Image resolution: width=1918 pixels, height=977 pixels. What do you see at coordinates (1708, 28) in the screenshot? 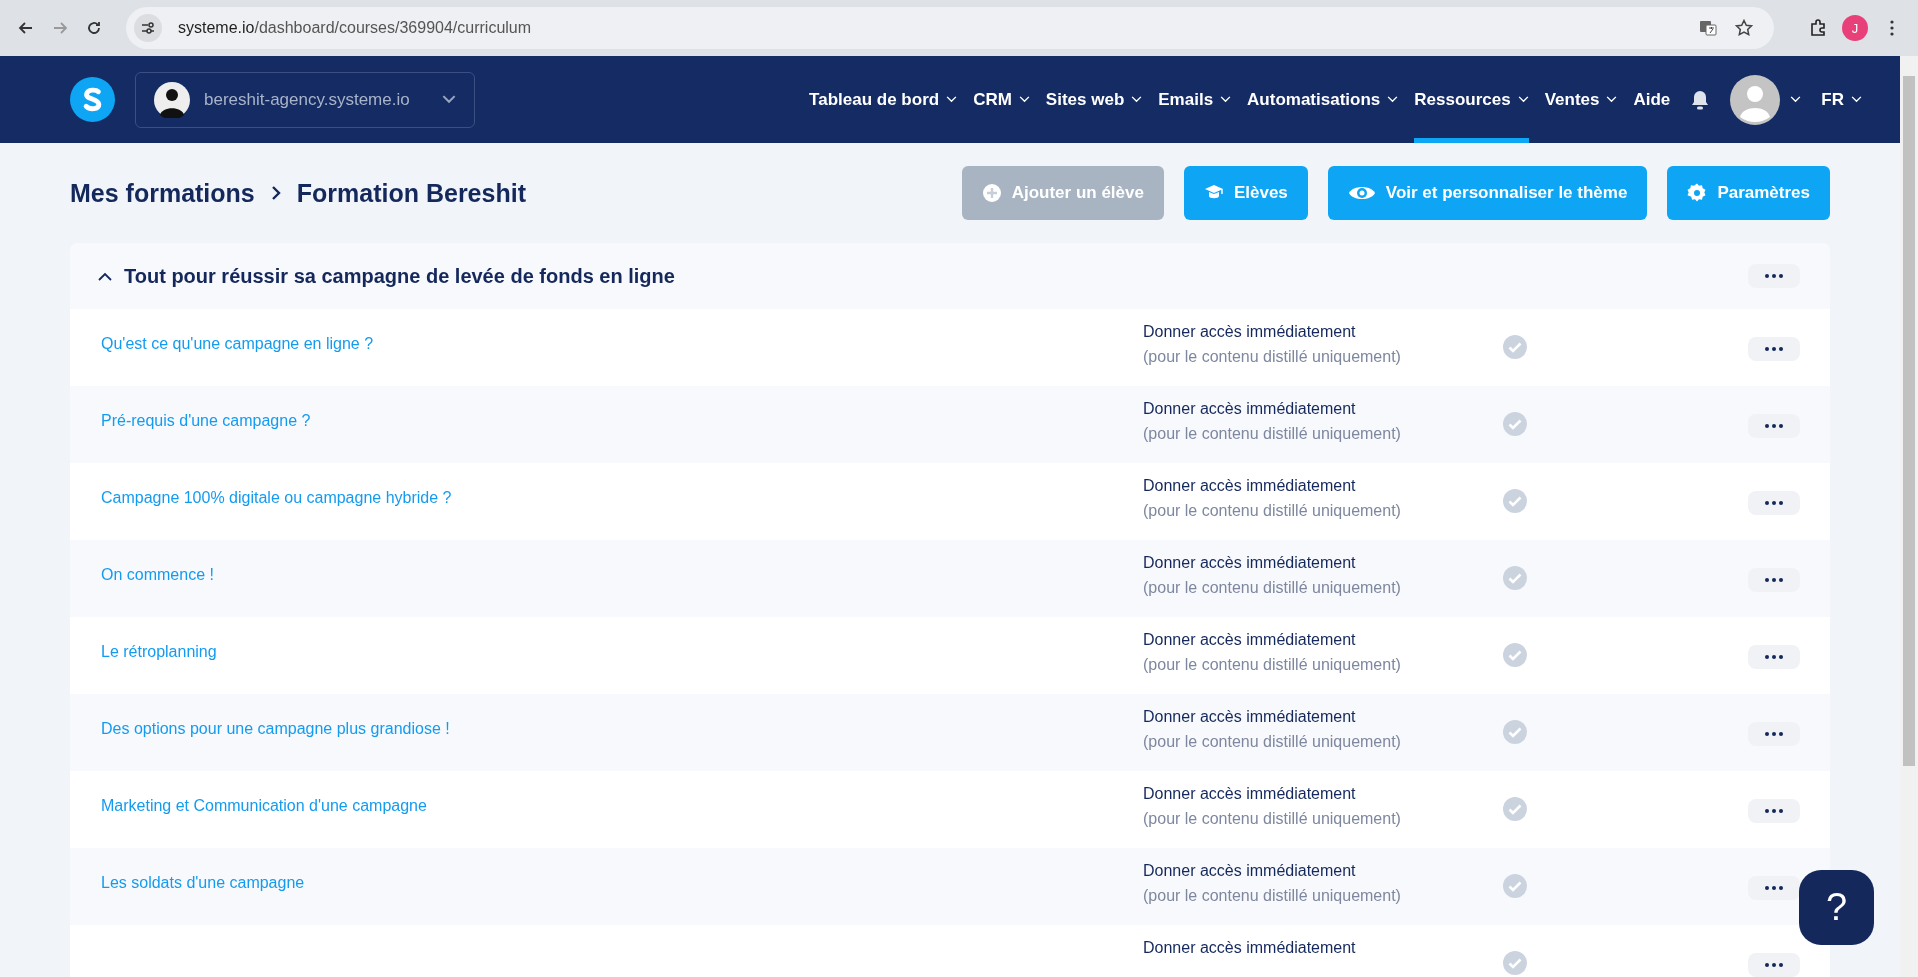
I see `translate-icon` at bounding box center [1708, 28].